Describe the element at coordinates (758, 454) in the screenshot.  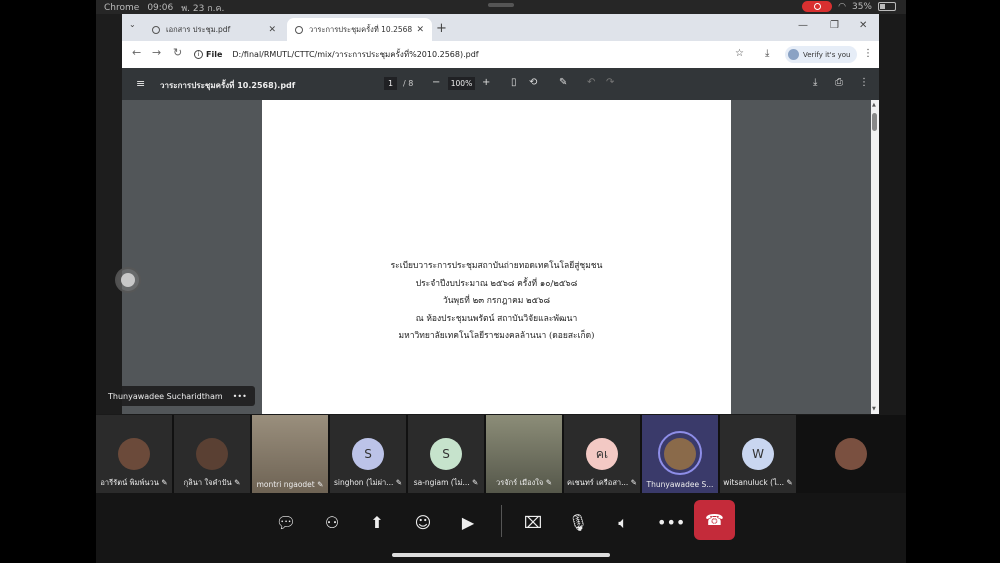
I see `participant-tile: W witsanuluck (ไ... ✎` at that location.